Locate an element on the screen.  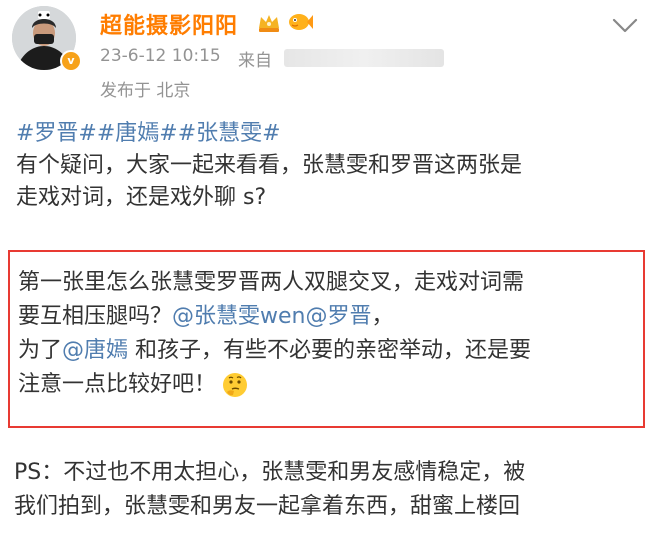
fish-icon is located at coordinates (300, 22).